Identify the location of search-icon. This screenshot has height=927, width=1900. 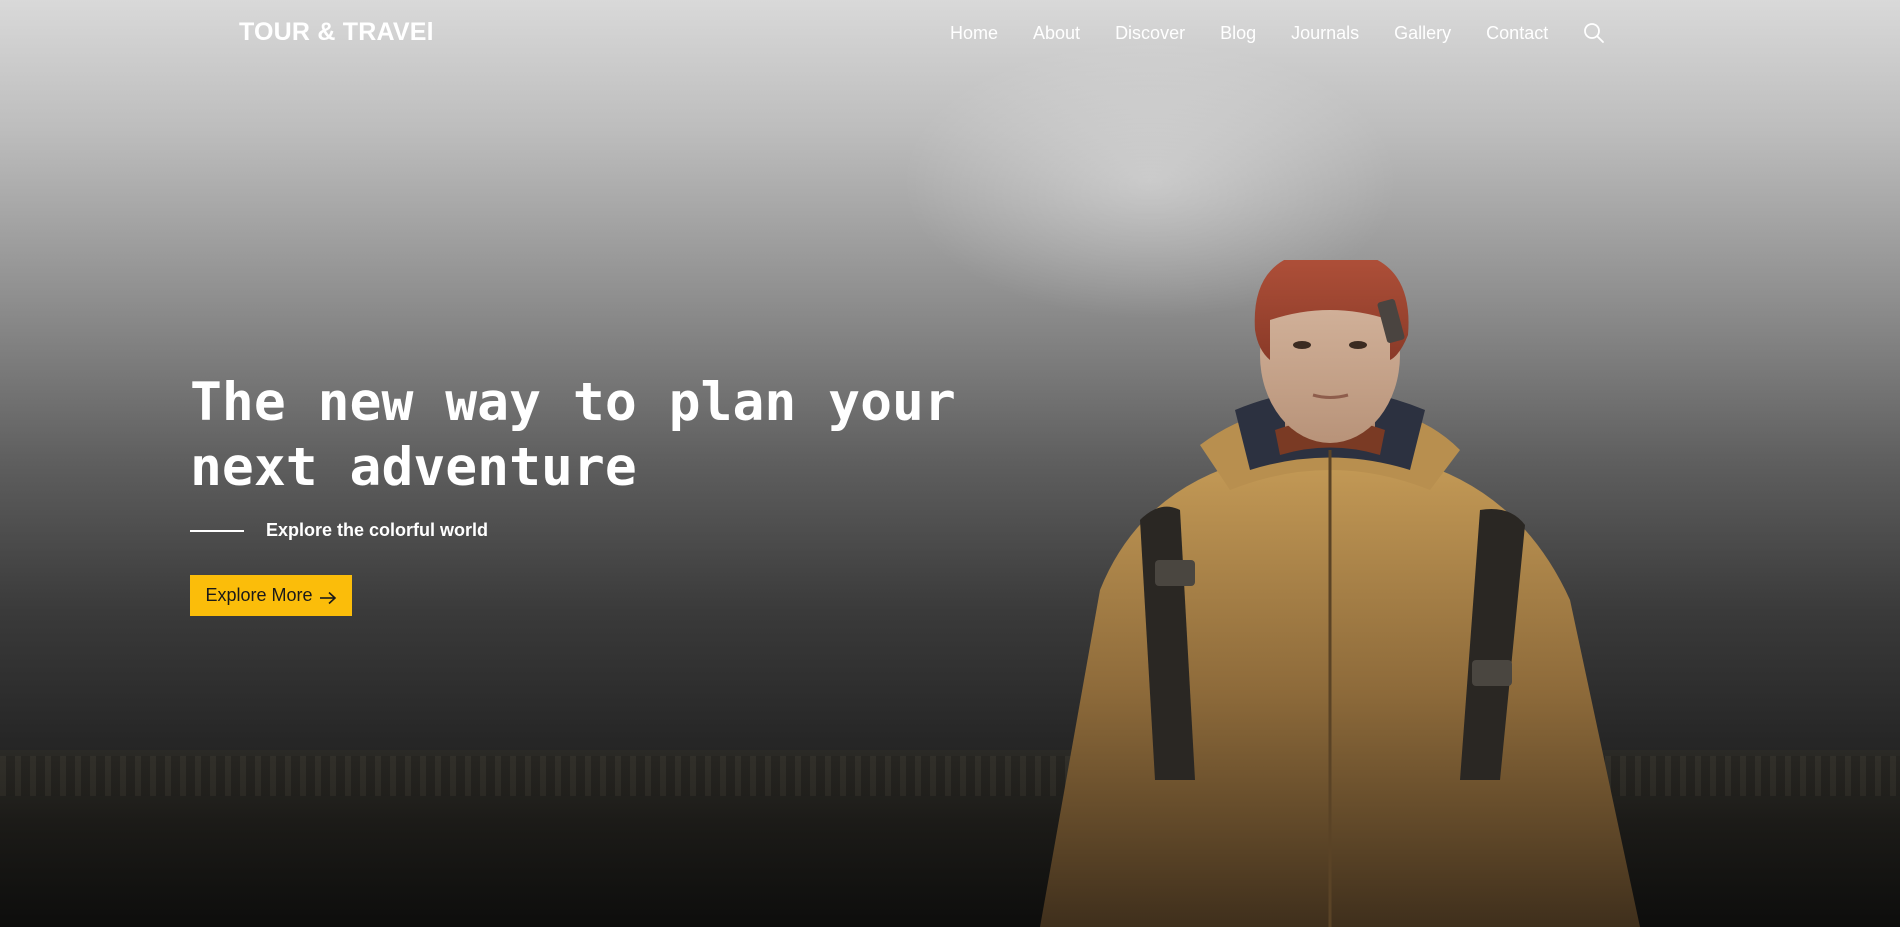
(1594, 33).